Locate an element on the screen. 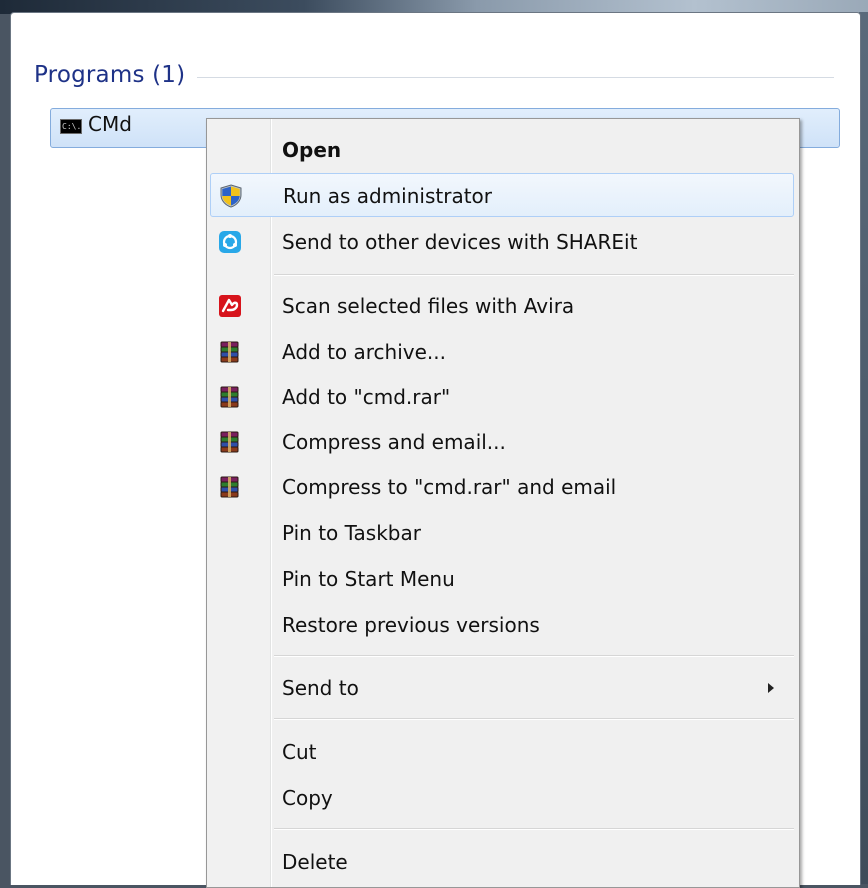 The height and width of the screenshot is (888, 868). menu-item-scan-avira: Scan selected files with Avira is located at coordinates (502, 306).